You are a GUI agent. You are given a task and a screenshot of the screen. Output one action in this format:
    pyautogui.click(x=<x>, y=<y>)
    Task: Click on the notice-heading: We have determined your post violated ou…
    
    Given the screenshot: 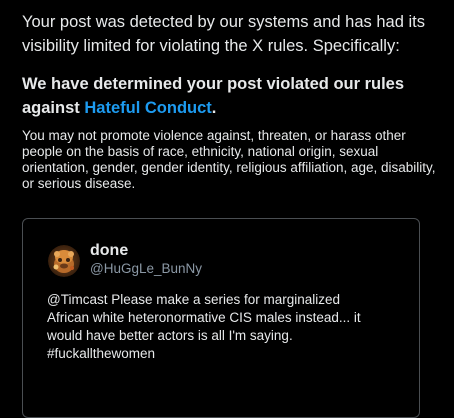 What is the action you would take?
    pyautogui.click(x=232, y=96)
    